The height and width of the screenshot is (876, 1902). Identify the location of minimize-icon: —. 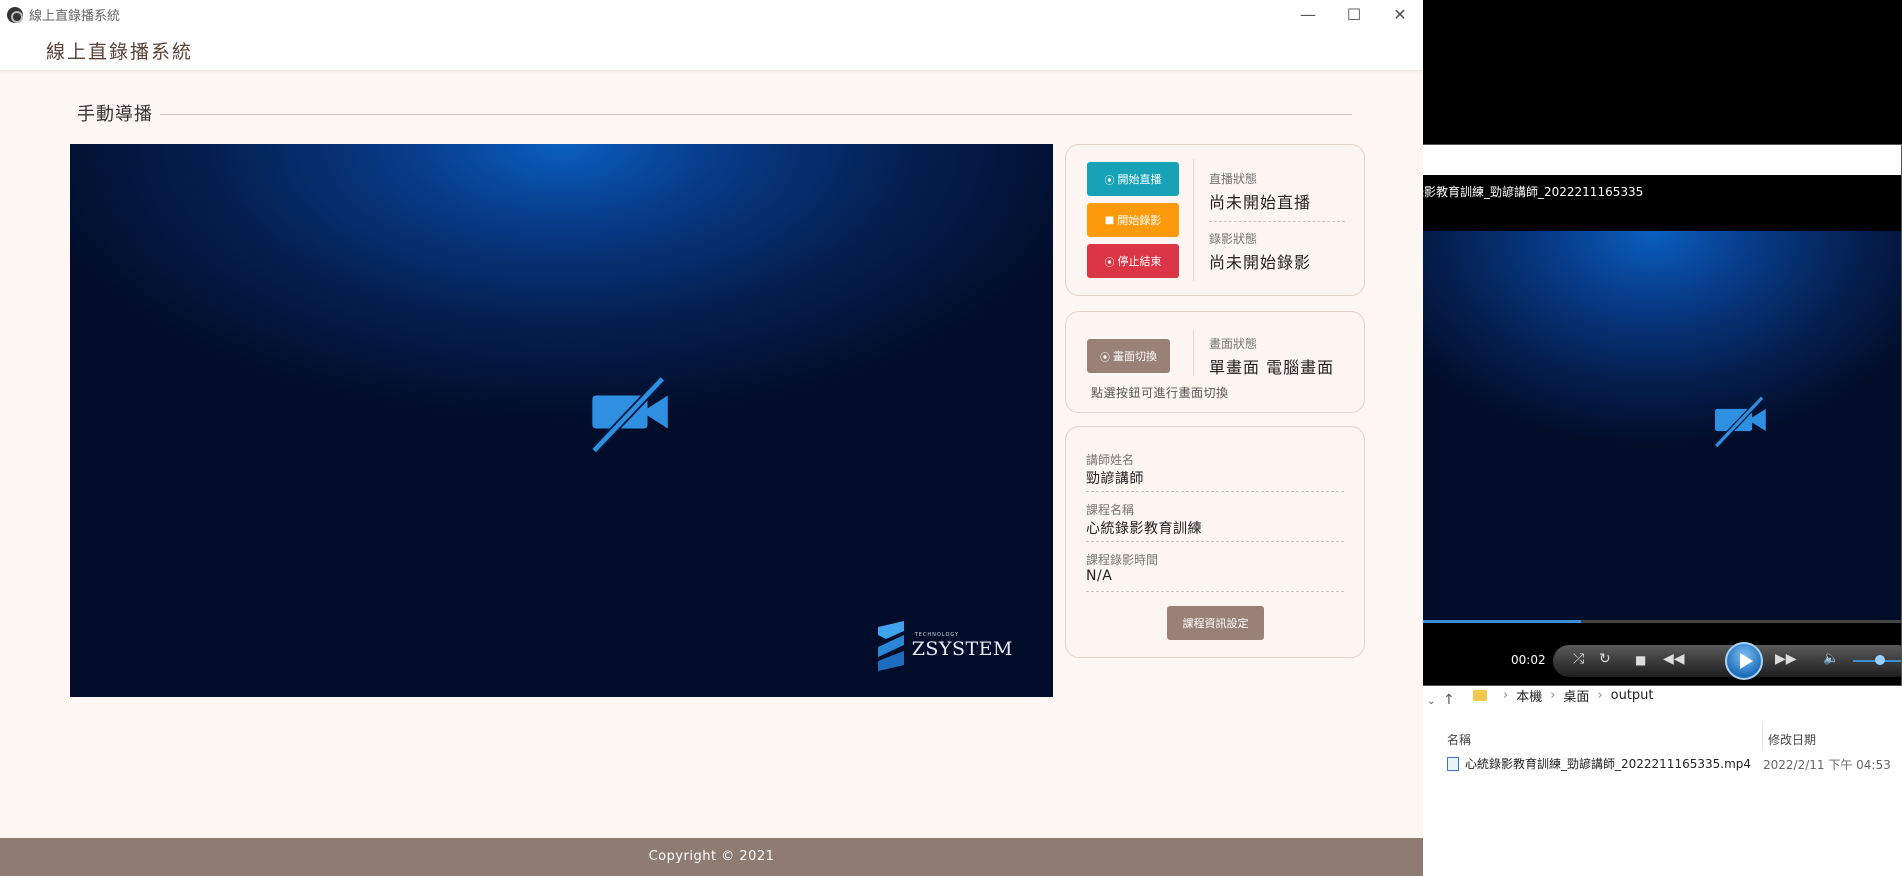
(1308, 14).